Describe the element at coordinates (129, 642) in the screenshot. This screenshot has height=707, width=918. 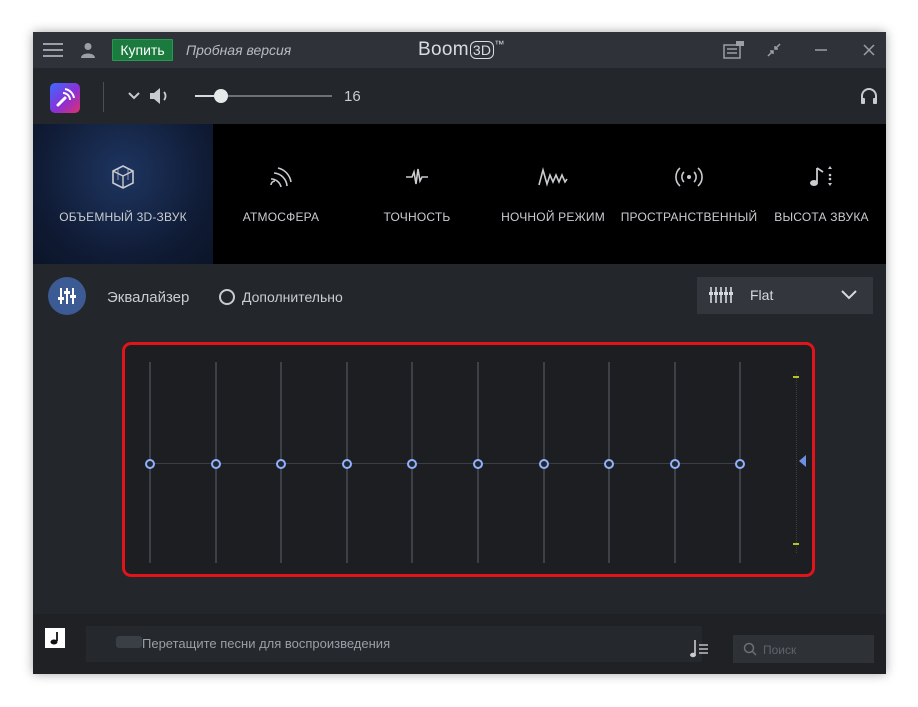
I see `blurred-thumbnail` at that location.